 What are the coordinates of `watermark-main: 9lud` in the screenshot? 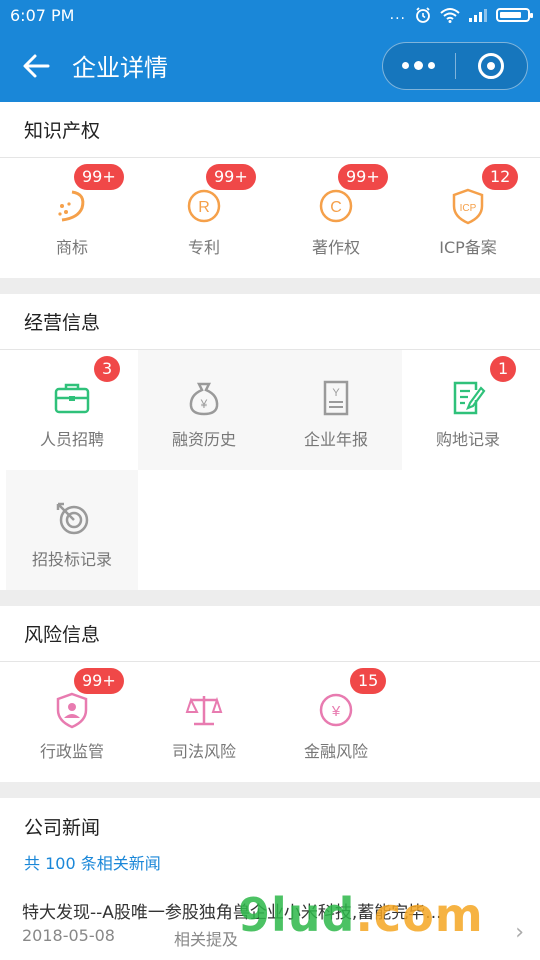 It's located at (297, 915).